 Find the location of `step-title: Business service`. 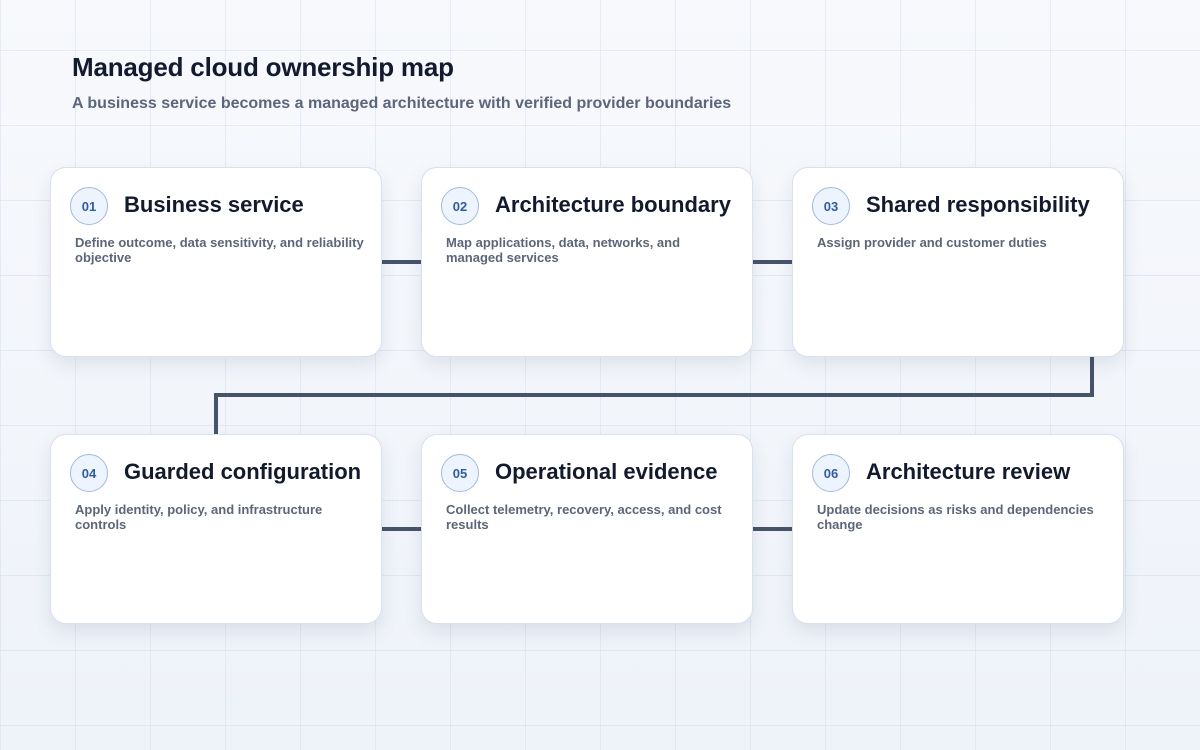

step-title: Business service is located at coordinates (214, 204).